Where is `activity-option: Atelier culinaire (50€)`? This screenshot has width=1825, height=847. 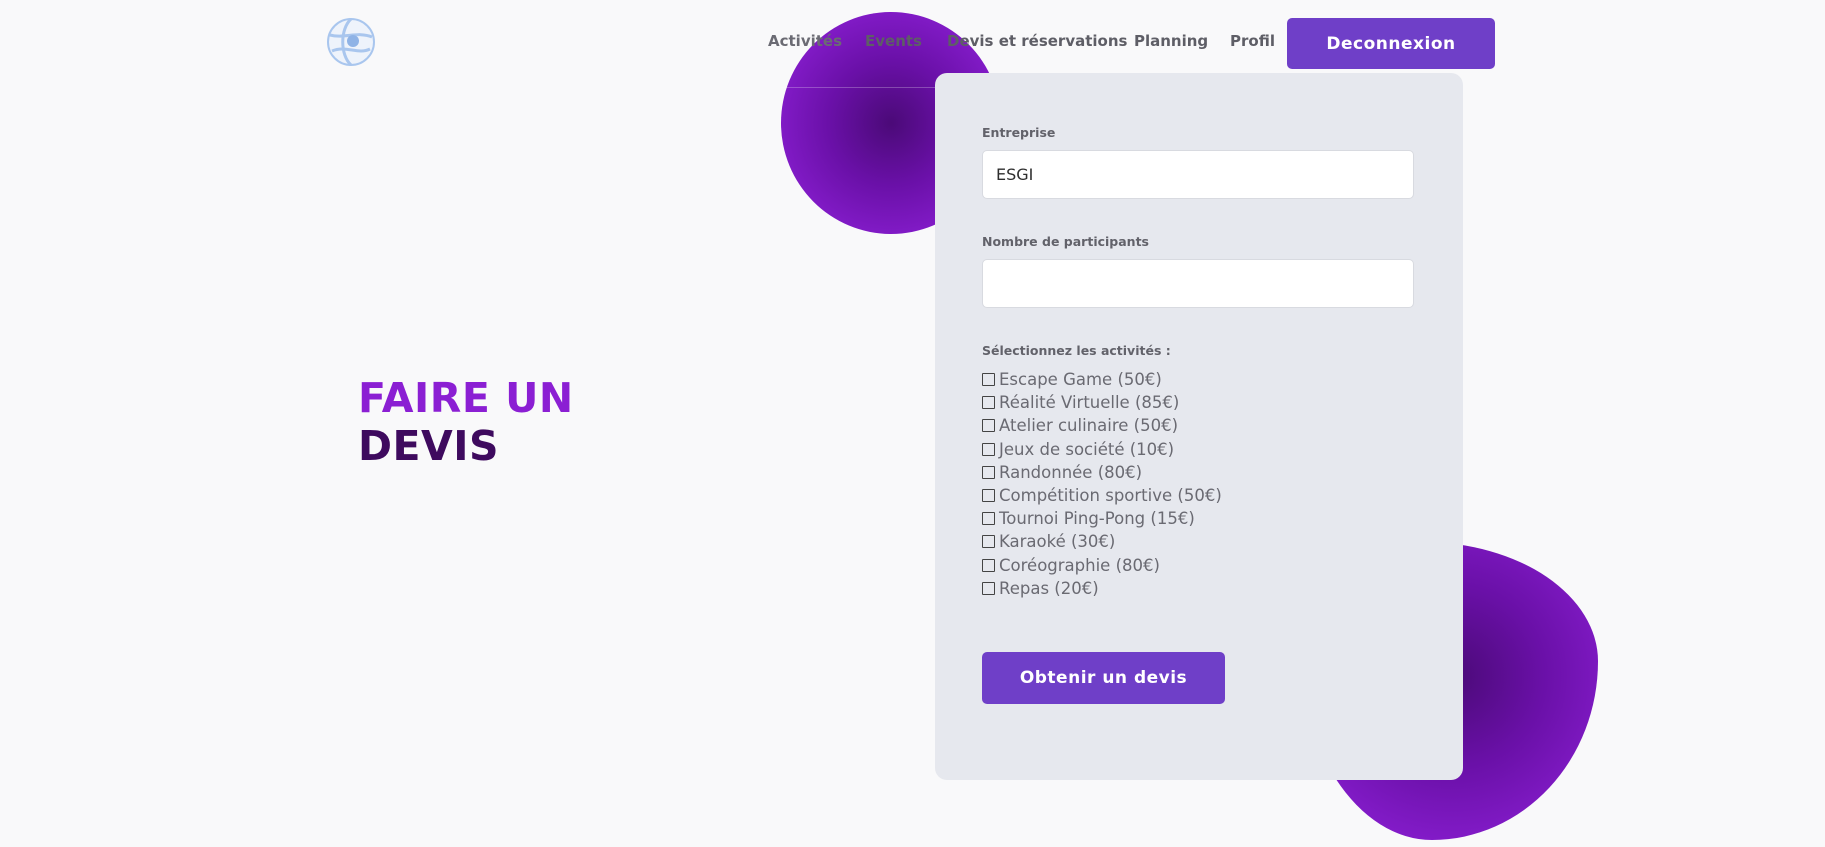
activity-option: Atelier culinaire (50€) is located at coordinates (1102, 425).